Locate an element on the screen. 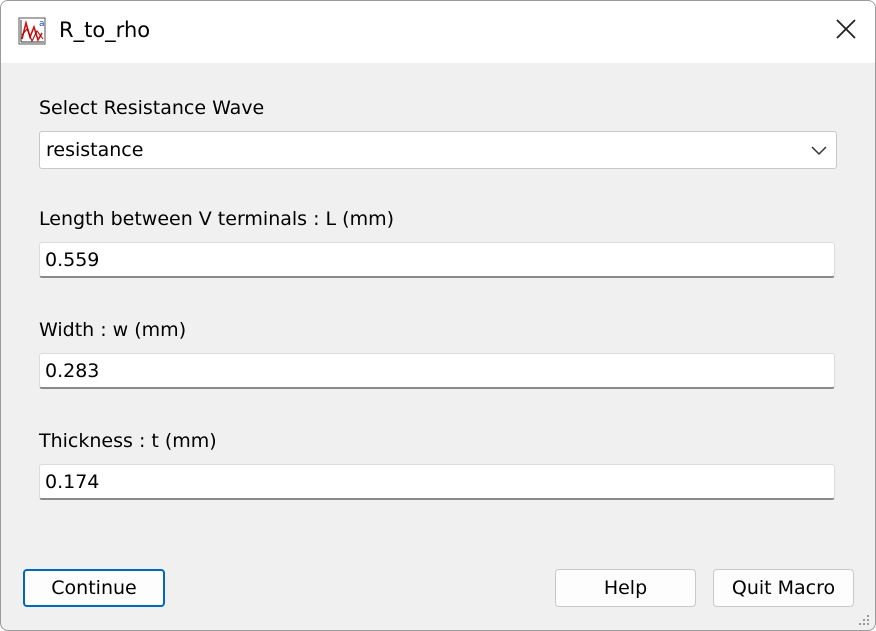  close-icon is located at coordinates (846, 31).